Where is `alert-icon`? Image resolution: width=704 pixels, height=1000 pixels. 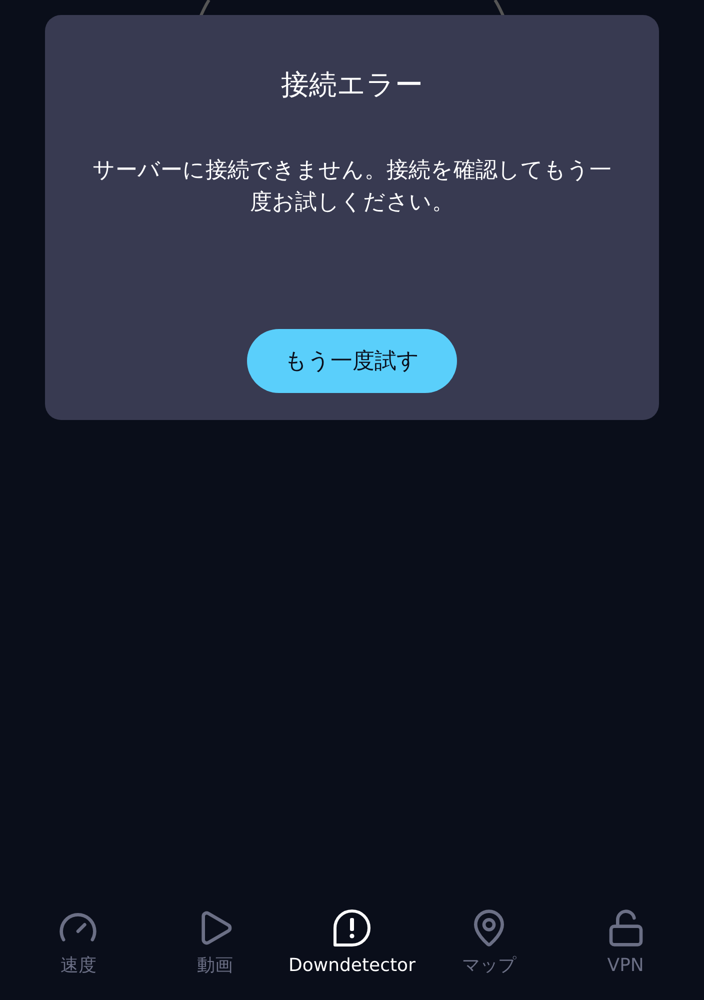
alert-icon is located at coordinates (352, 928).